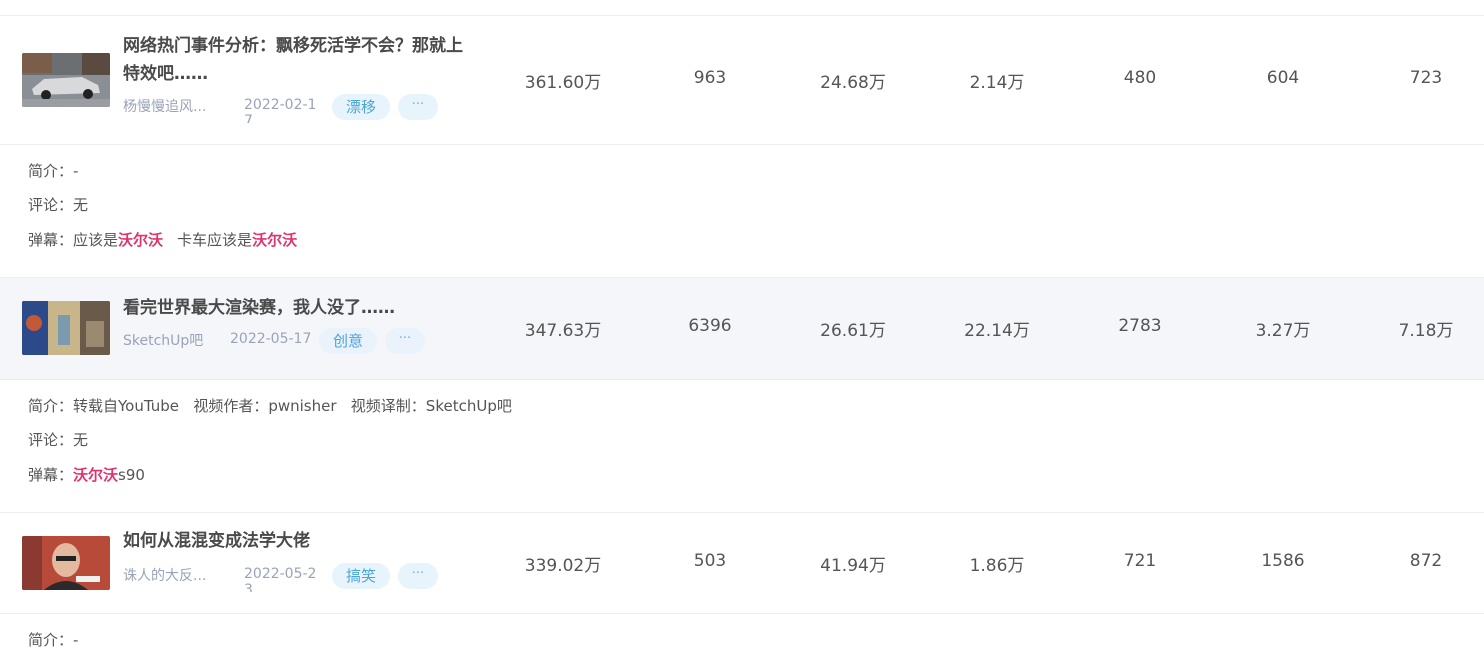 The width and height of the screenshot is (1484, 649). Describe the element at coordinates (853, 566) in the screenshot. I see `stat-likes: 41.94万` at that location.